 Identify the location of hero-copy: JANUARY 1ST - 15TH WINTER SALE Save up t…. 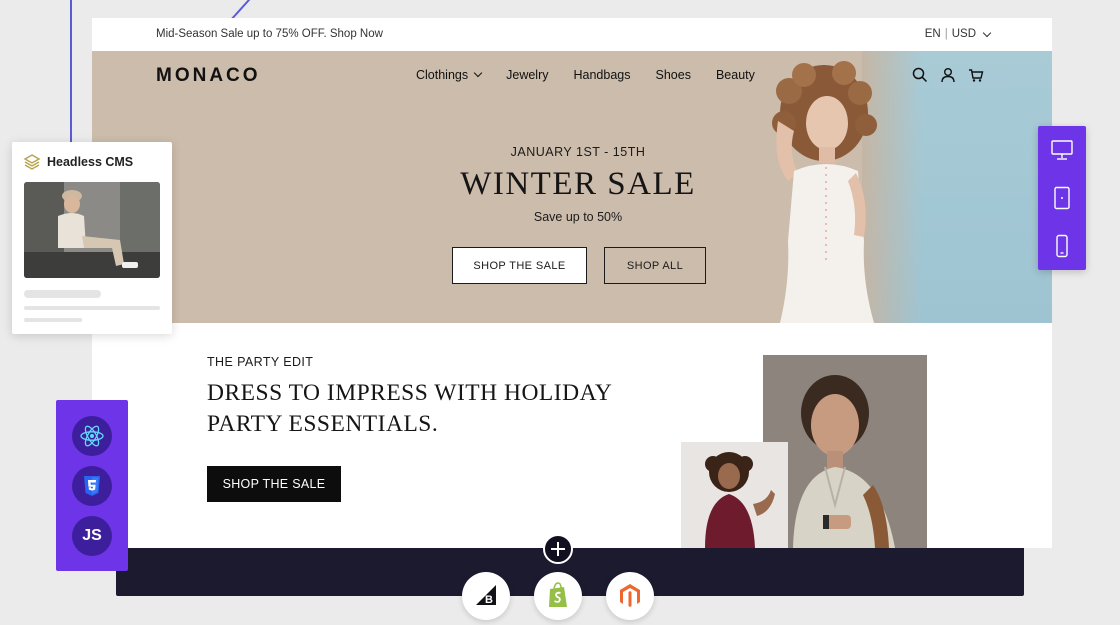
(578, 184).